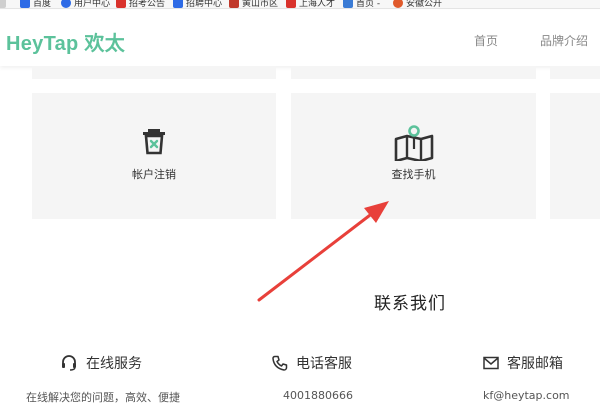  I want to click on mail-icon, so click(491, 363).